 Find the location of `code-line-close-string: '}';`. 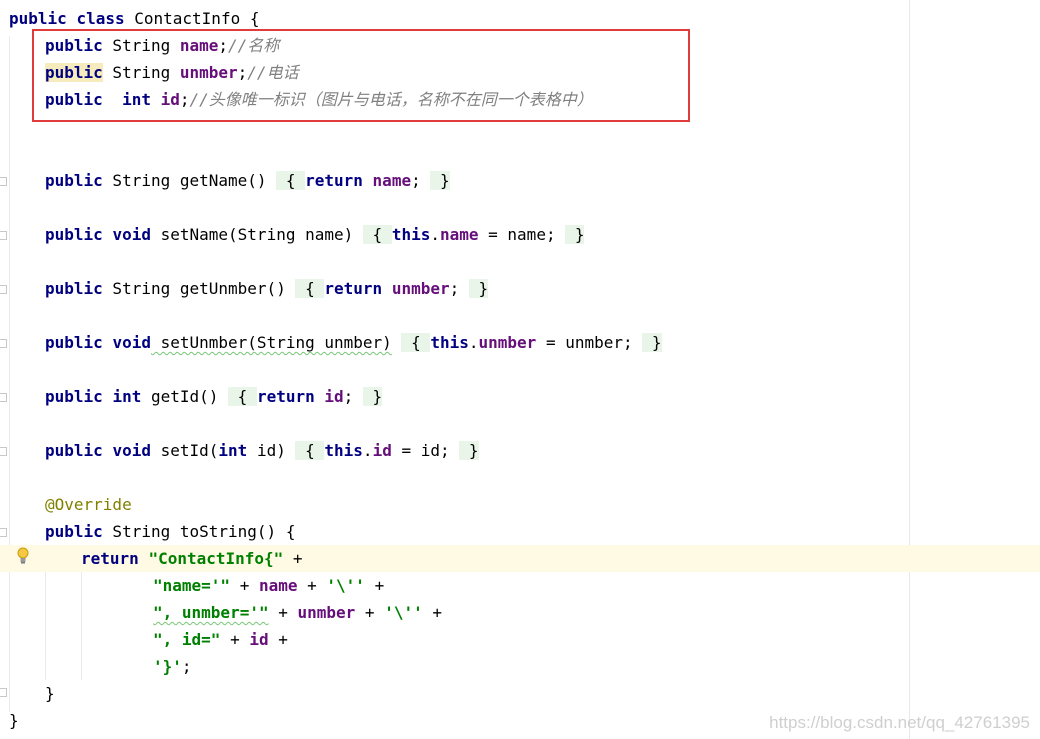

code-line-close-string: '}'; is located at coordinates (596, 666).